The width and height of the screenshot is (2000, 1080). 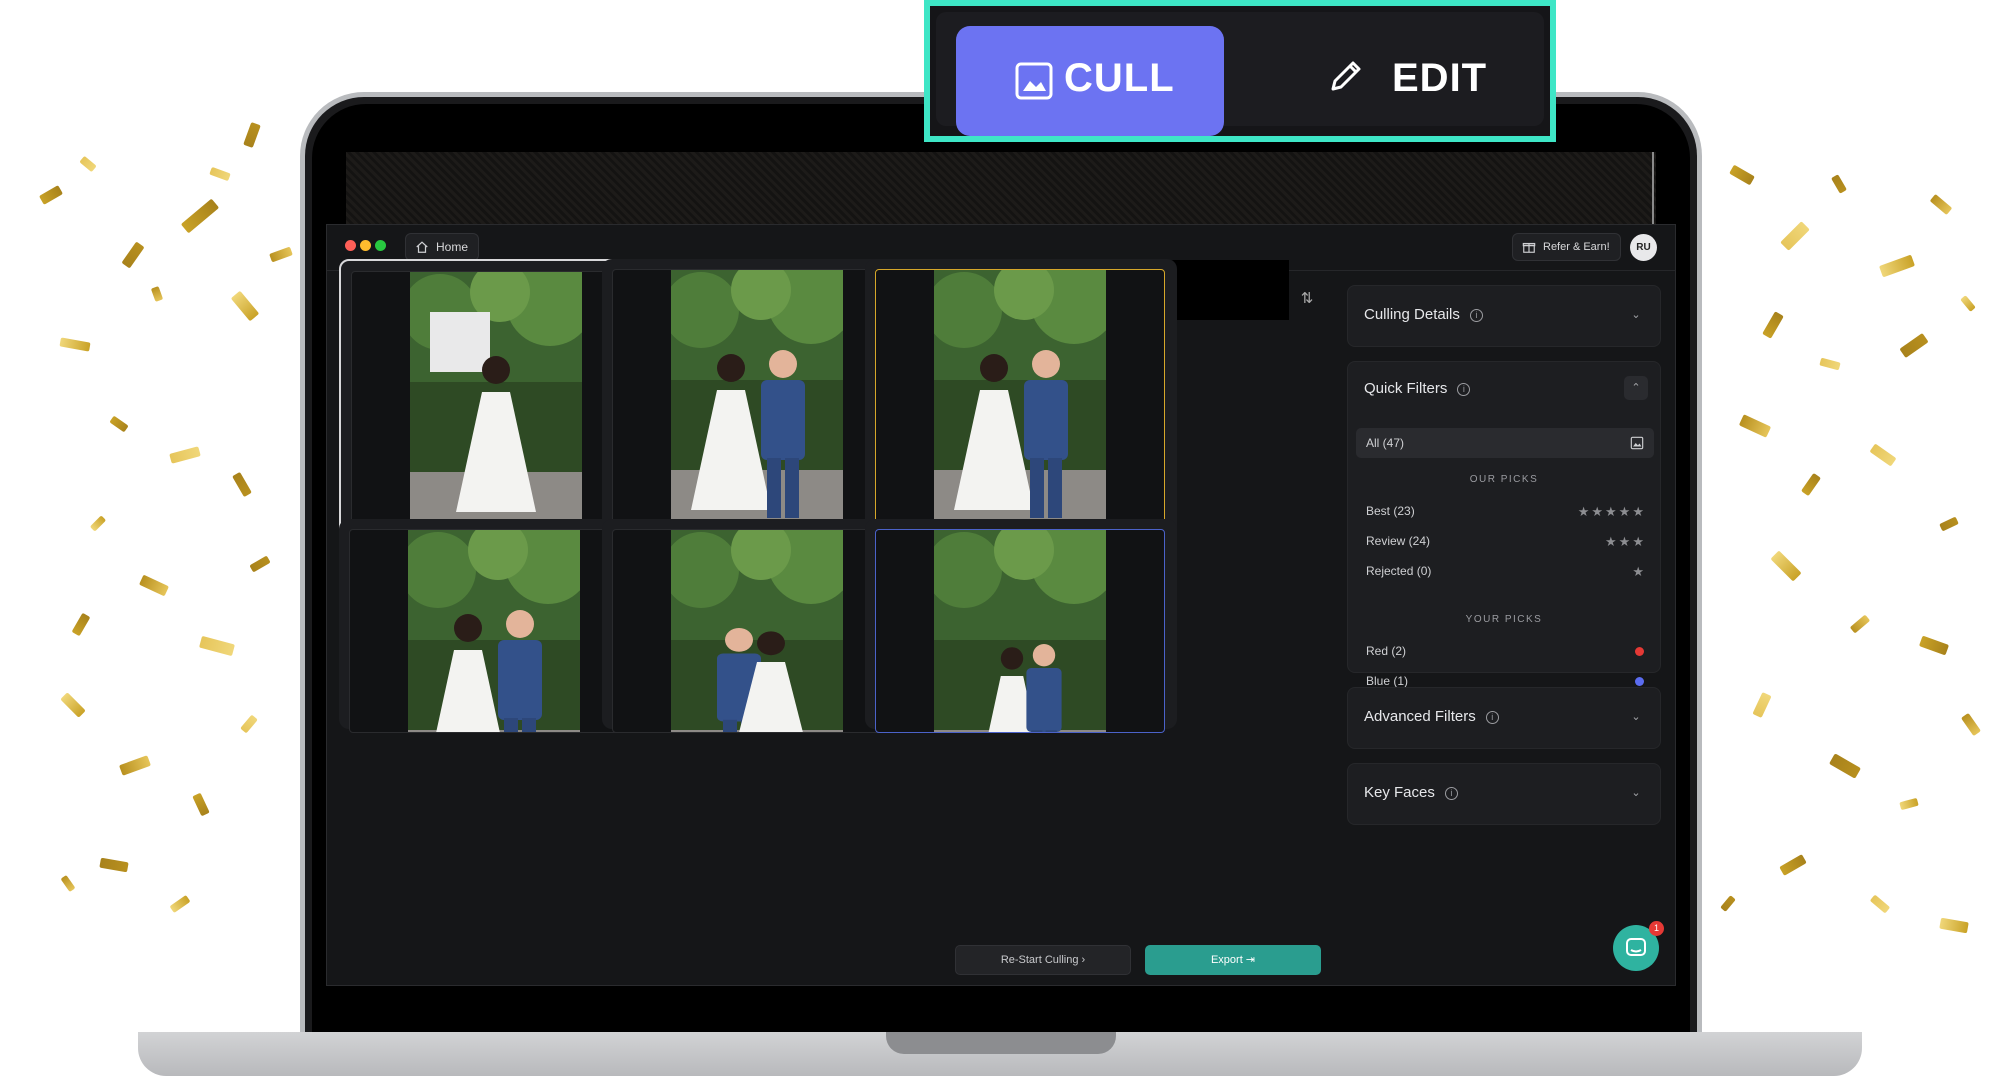 What do you see at coordinates (1398, 541) in the screenshot?
I see `filter-label: Review (24)` at bounding box center [1398, 541].